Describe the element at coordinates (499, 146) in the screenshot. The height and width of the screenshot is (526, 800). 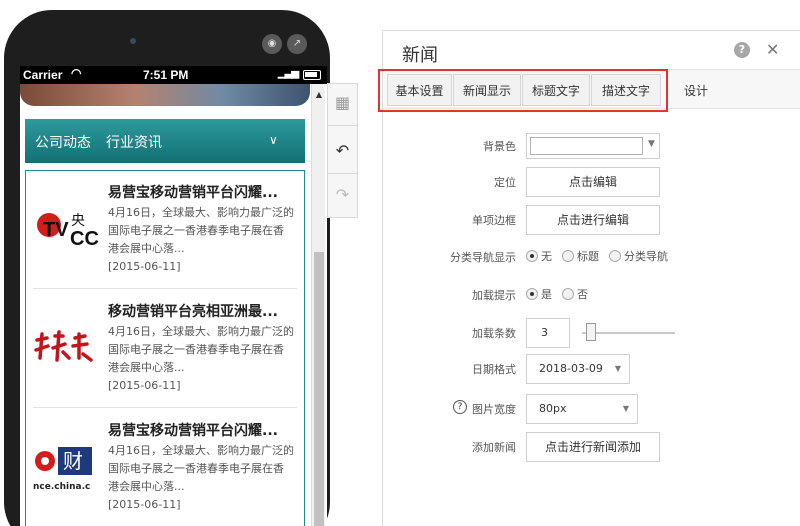
I see `bg-color-label: 背景色` at that location.